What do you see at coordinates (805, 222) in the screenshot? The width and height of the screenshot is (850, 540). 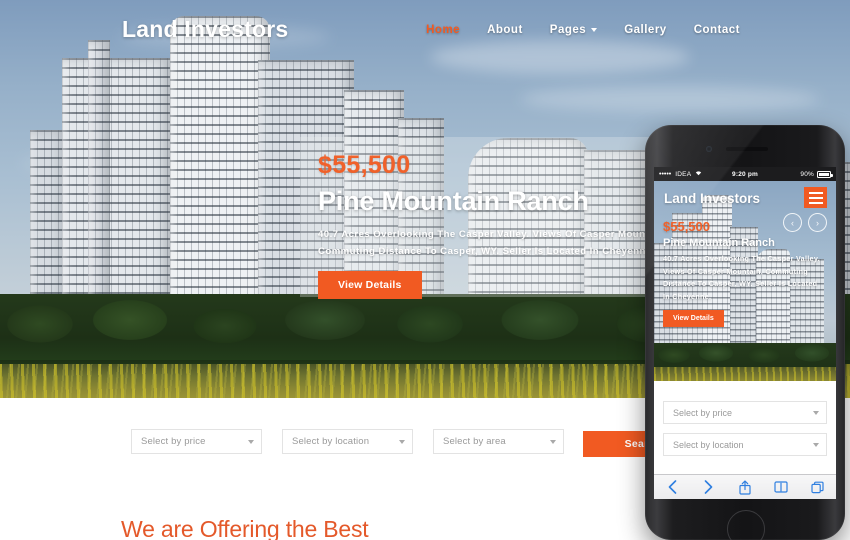 I see `phone-carousel-controls: ‹ ›` at bounding box center [805, 222].